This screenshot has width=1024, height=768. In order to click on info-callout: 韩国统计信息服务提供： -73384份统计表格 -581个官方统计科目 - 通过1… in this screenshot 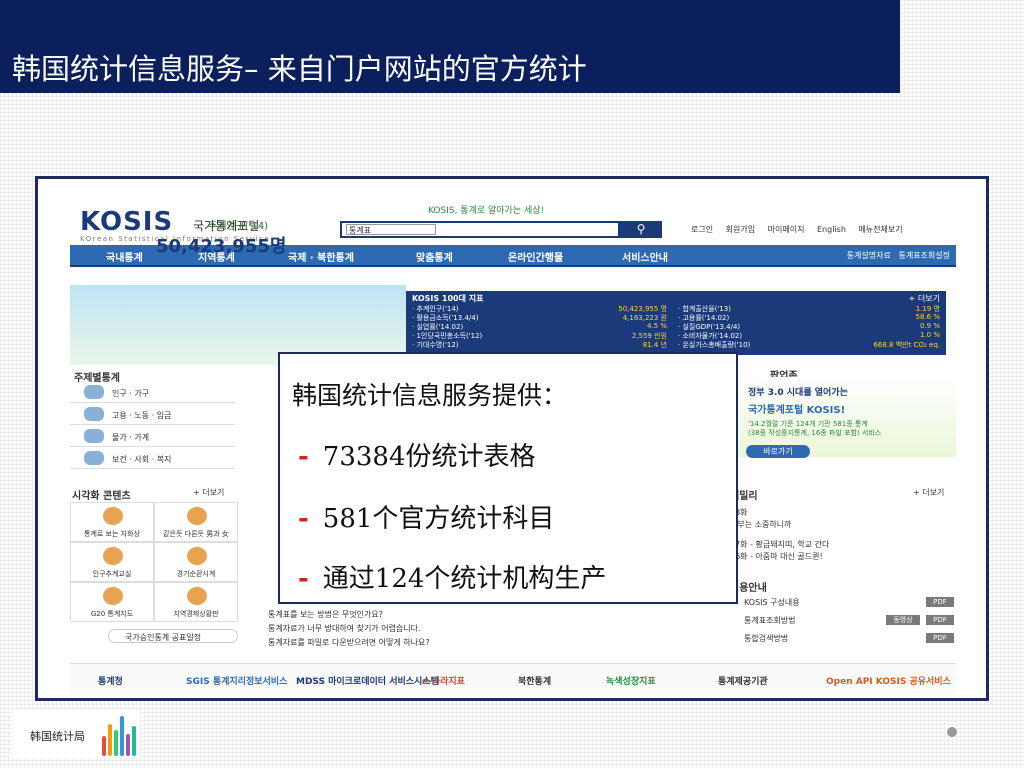, I will do `click(508, 478)`.